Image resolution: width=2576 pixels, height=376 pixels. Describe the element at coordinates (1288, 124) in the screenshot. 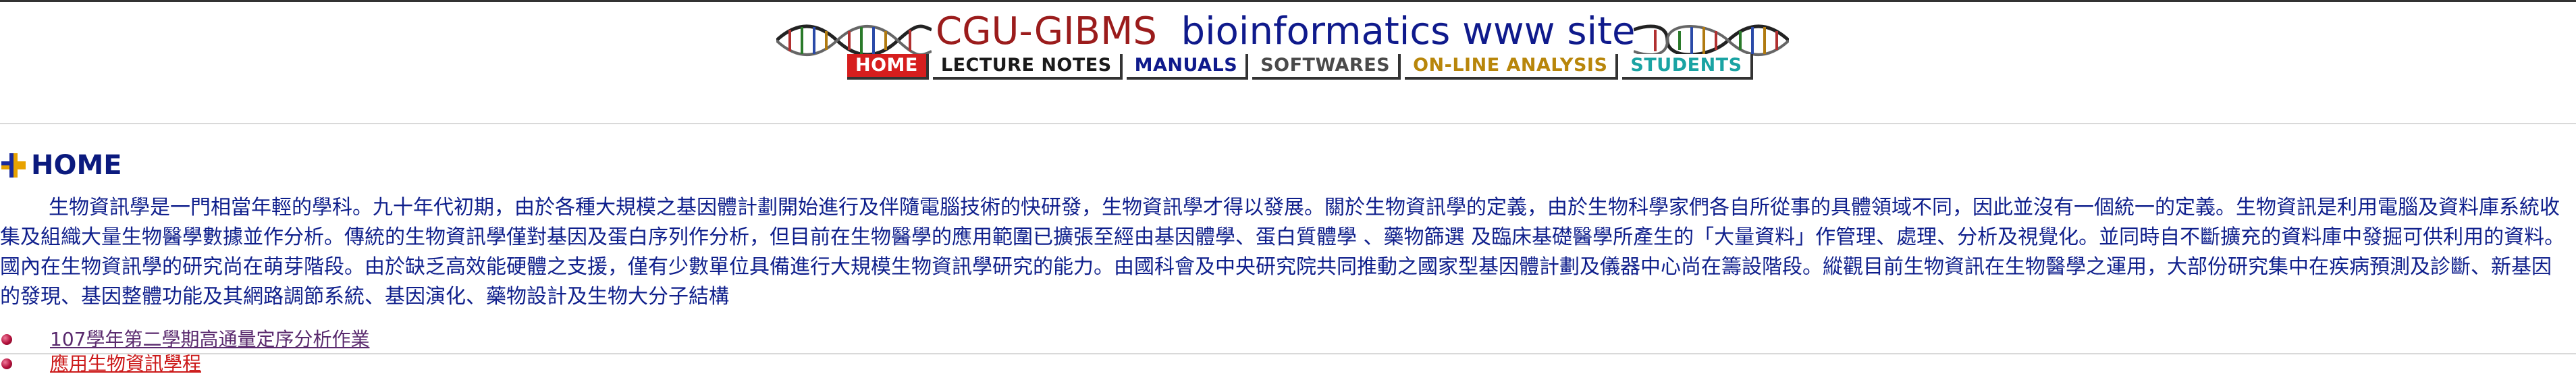

I see `section-divider` at that location.